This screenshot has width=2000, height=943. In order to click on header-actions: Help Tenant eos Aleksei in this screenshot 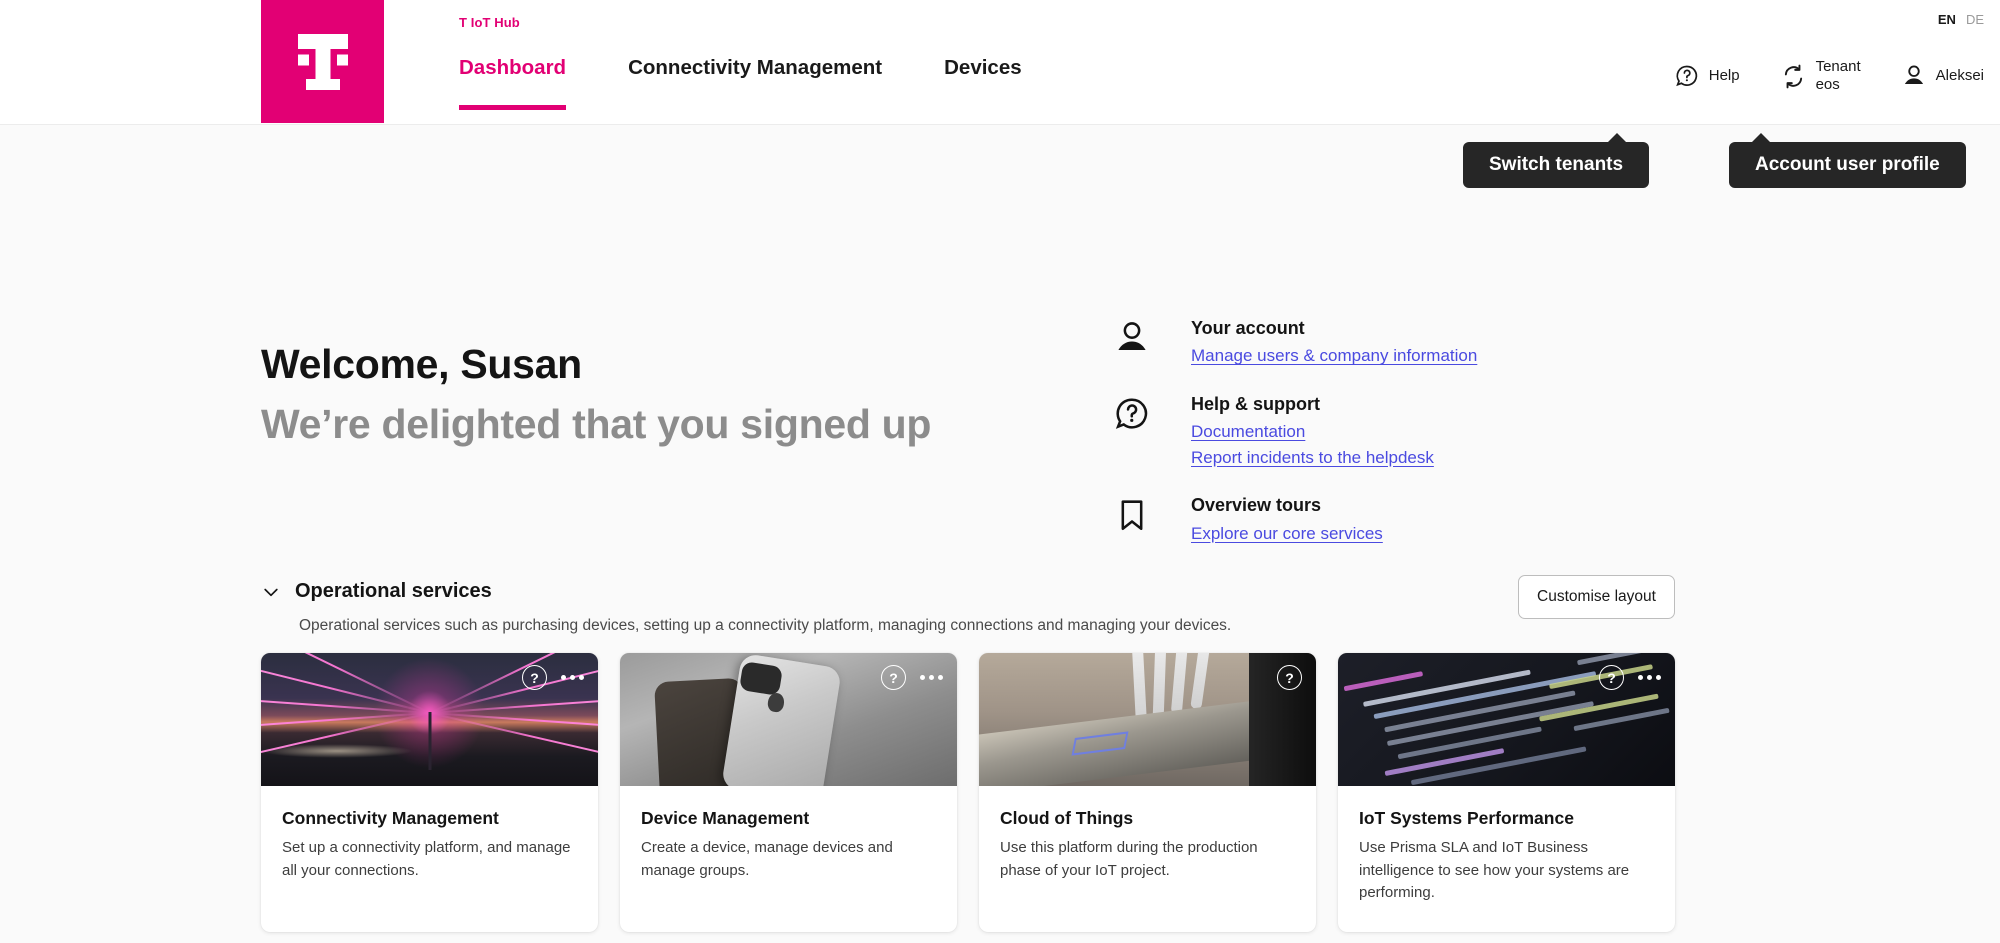, I will do `click(1829, 76)`.